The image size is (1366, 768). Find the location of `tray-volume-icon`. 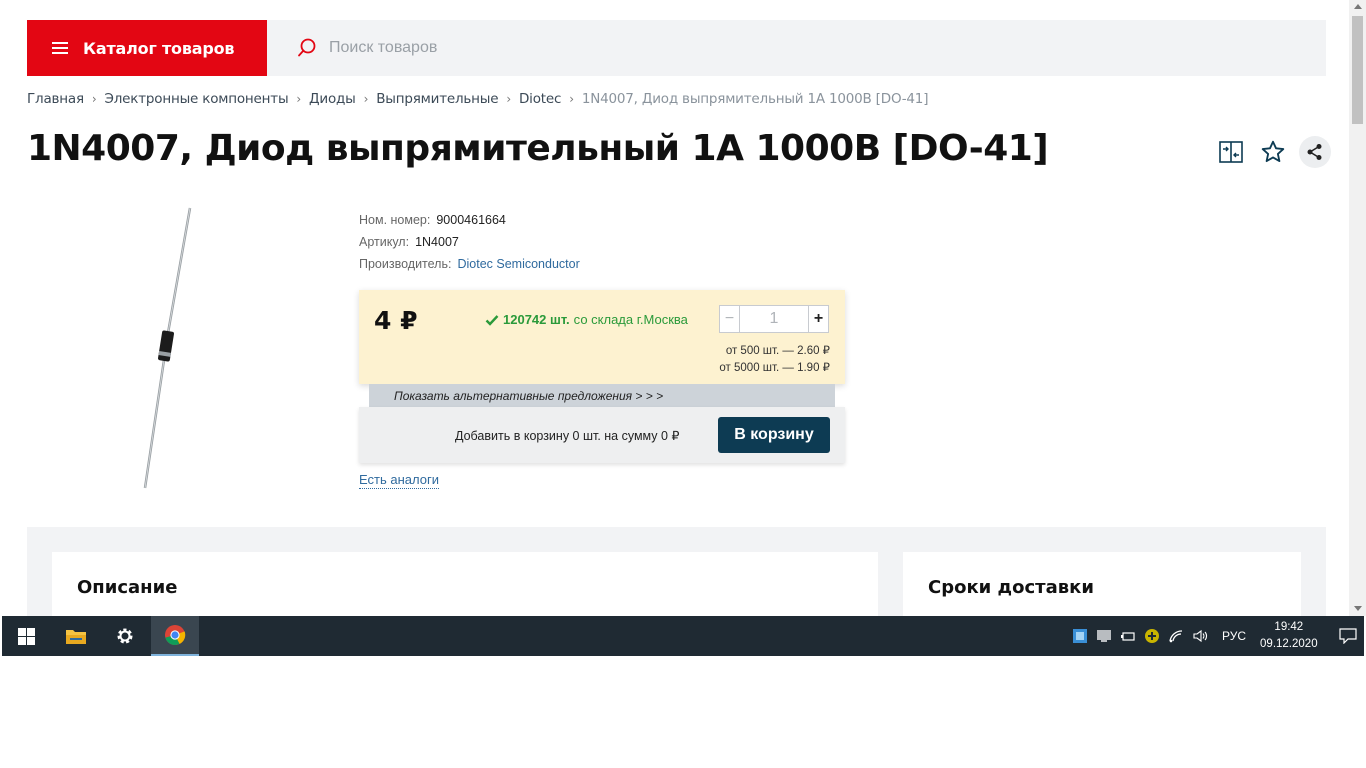

tray-volume-icon is located at coordinates (1200, 636).